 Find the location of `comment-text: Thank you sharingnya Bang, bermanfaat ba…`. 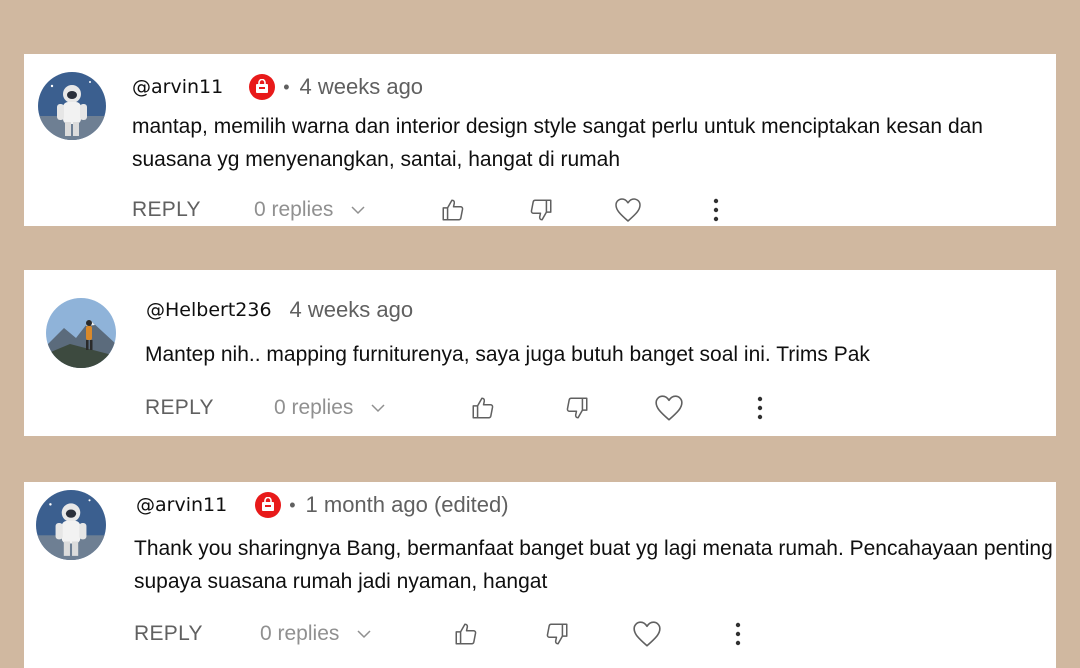

comment-text: Thank you sharingnya Bang, bermanfaat ba… is located at coordinates (593, 565).